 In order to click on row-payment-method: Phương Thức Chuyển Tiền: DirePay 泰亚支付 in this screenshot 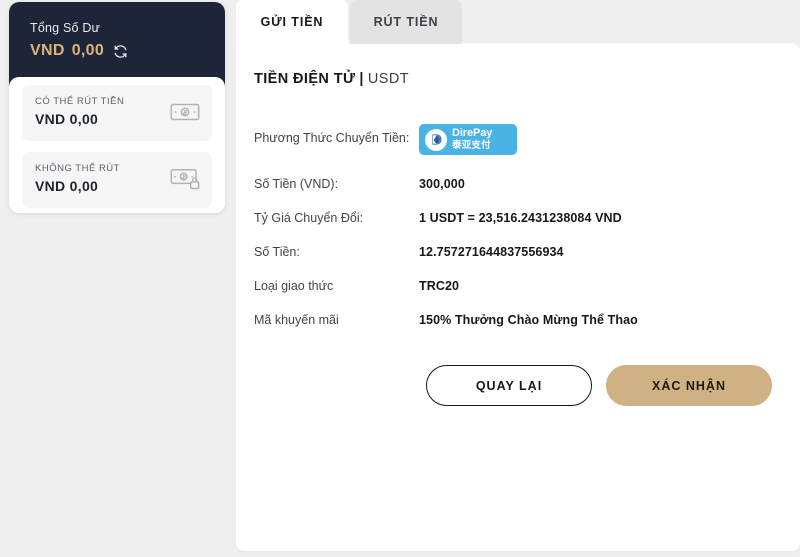, I will do `click(518, 149)`.